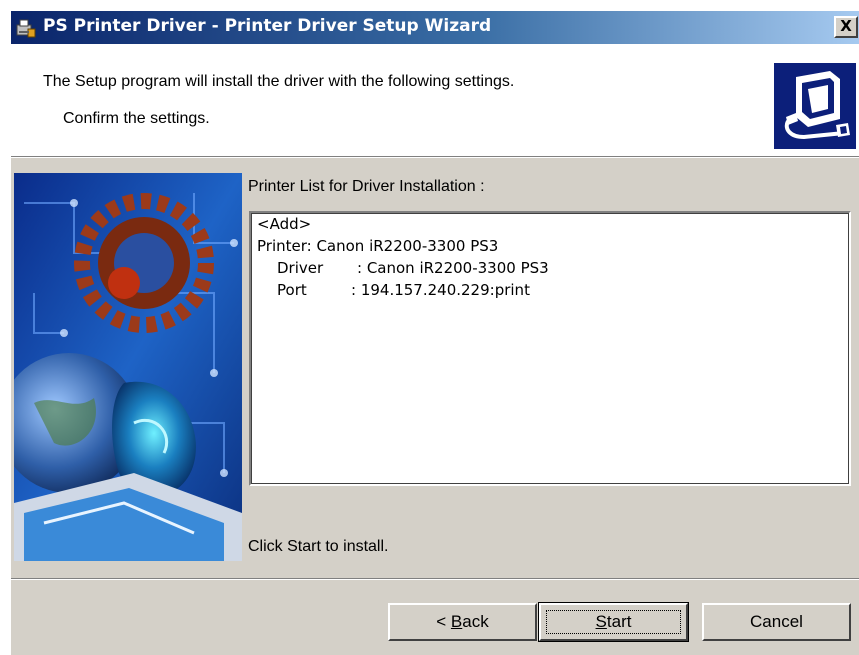  What do you see at coordinates (378, 246) in the screenshot?
I see `list-item-printer: Printer: Canon iR2200-3300 PS3` at bounding box center [378, 246].